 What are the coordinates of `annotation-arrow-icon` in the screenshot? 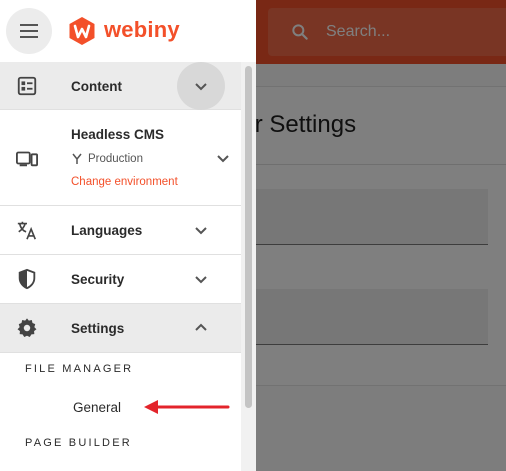 It's located at (187, 407).